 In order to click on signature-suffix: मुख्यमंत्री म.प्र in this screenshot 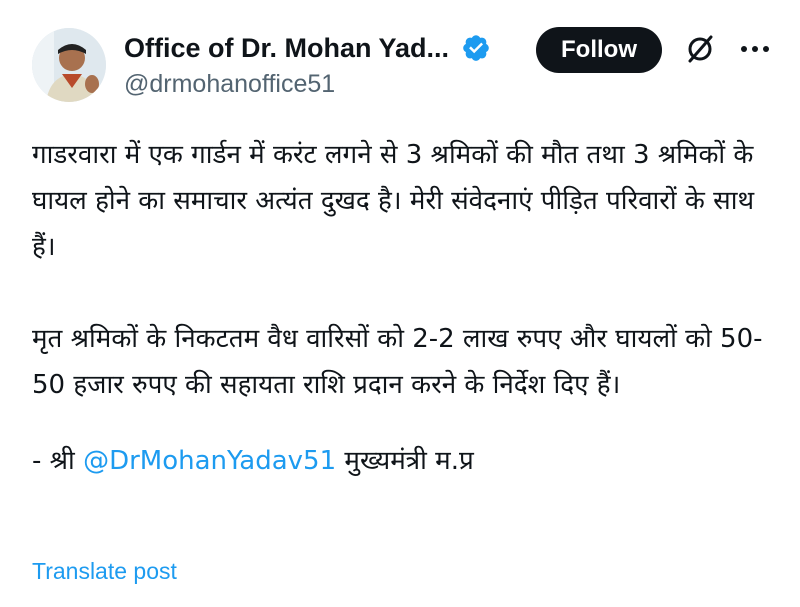, I will do `click(405, 461)`.